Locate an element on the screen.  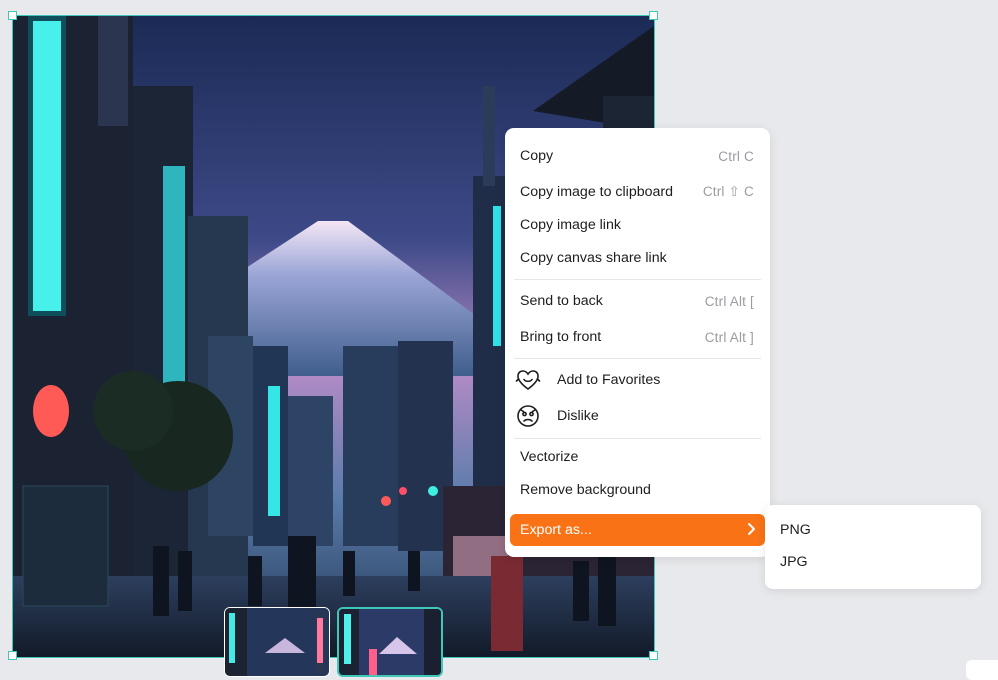
menu-item-vectorize: Vectorize is located at coordinates (637, 457).